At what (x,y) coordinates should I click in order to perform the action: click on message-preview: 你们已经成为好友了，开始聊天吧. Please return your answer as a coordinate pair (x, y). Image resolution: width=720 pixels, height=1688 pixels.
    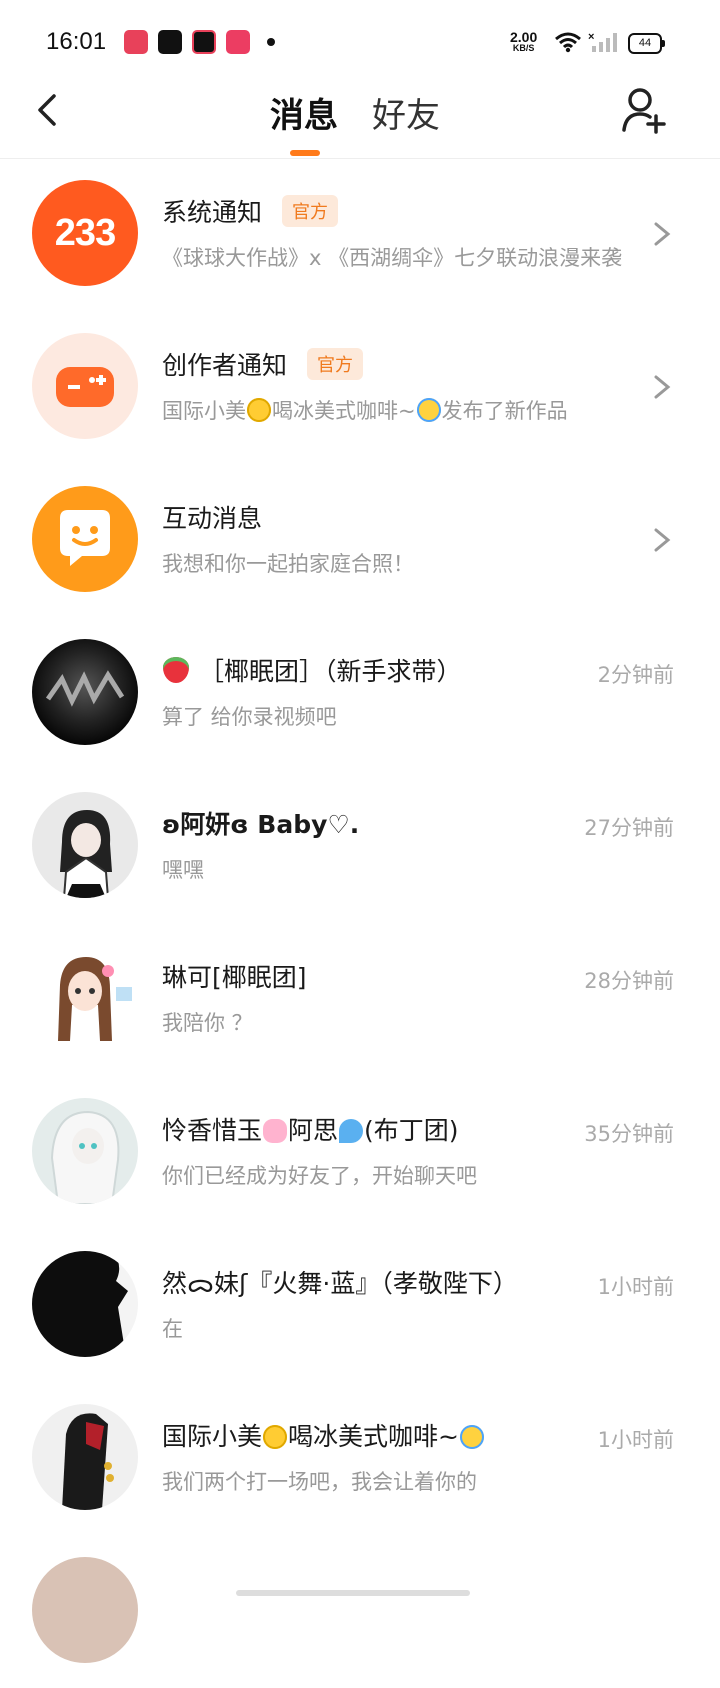
    Looking at the image, I should click on (319, 1176).